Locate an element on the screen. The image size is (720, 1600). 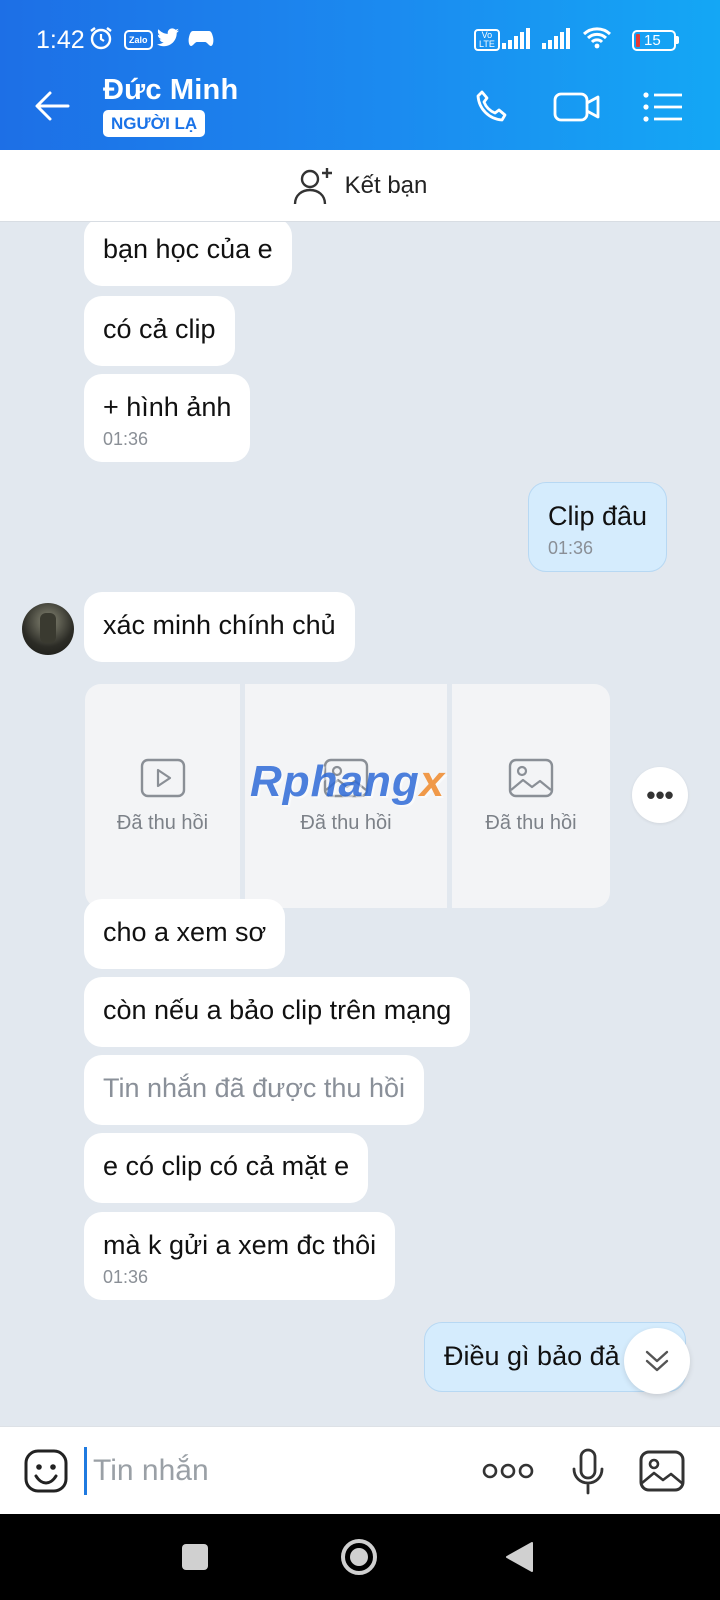
message-text: có cả clip is located at coordinates (159, 329).